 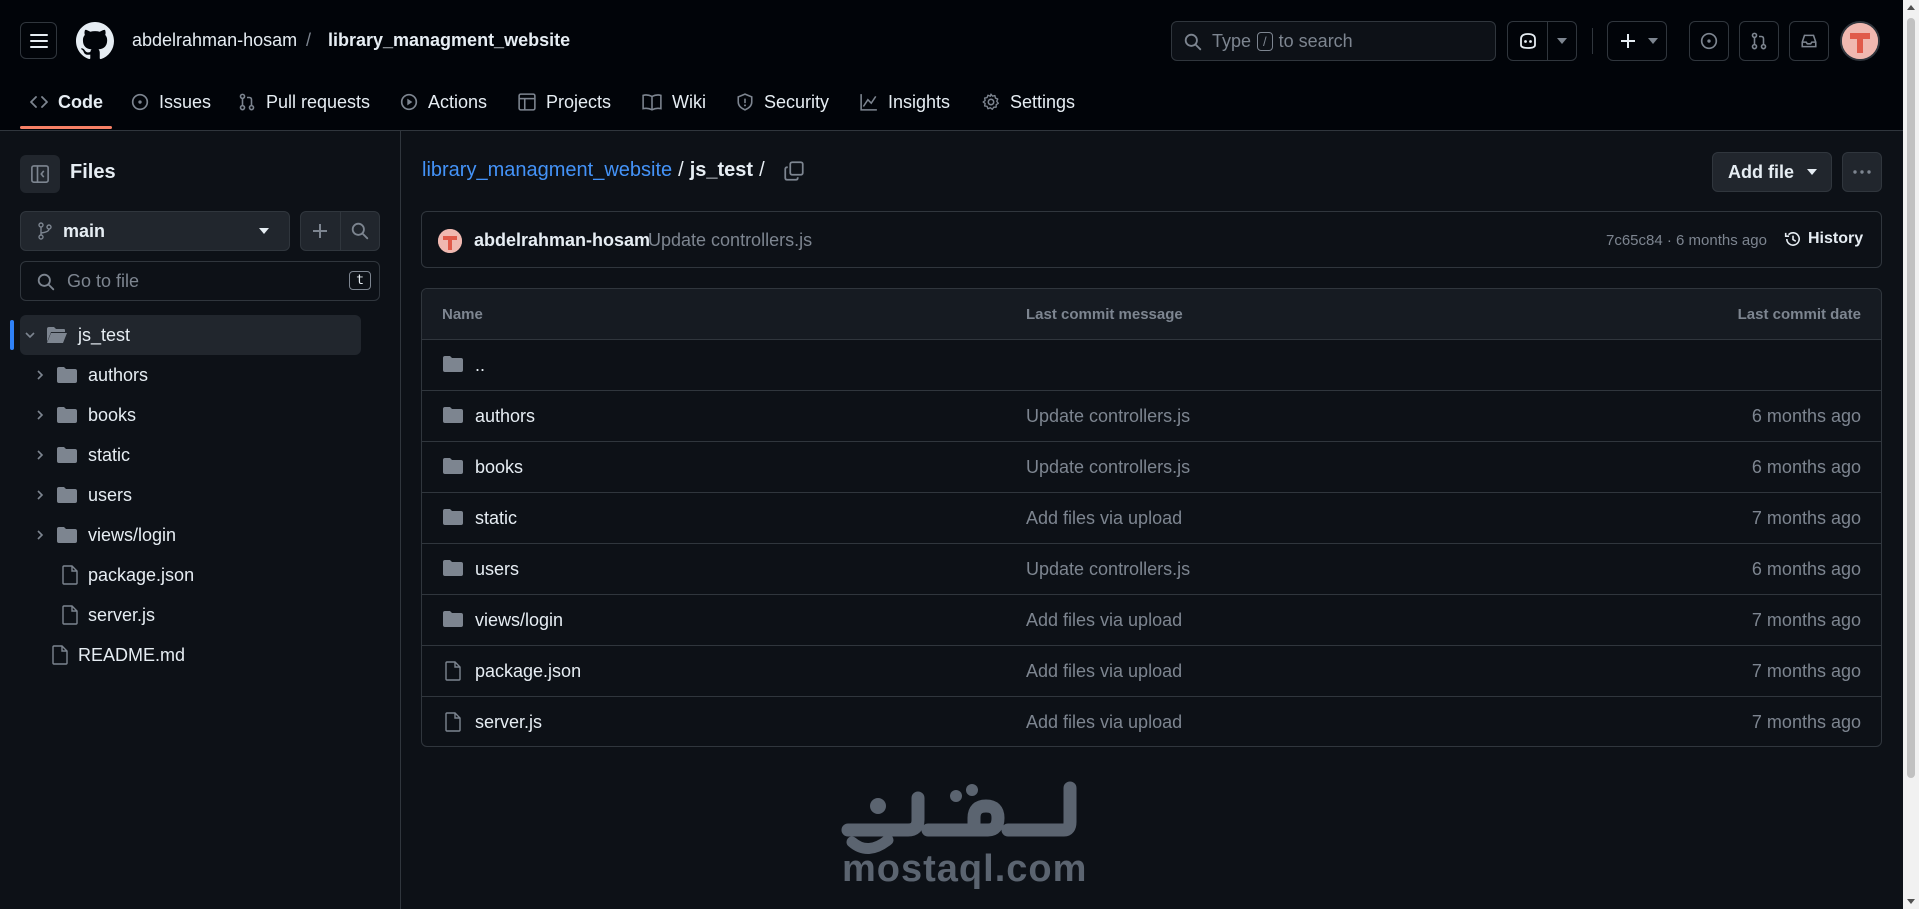 What do you see at coordinates (1265, 41) in the screenshot?
I see `search-shortcut-key: /` at bounding box center [1265, 41].